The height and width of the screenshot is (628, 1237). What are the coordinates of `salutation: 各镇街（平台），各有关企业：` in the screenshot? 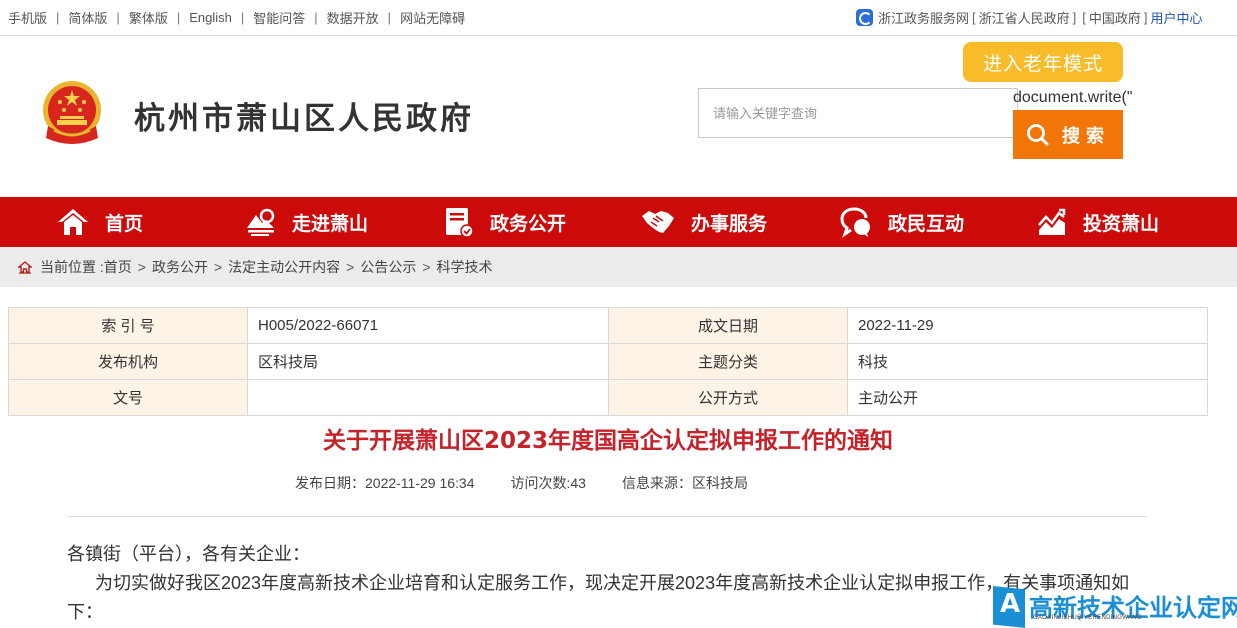 It's located at (188, 554).